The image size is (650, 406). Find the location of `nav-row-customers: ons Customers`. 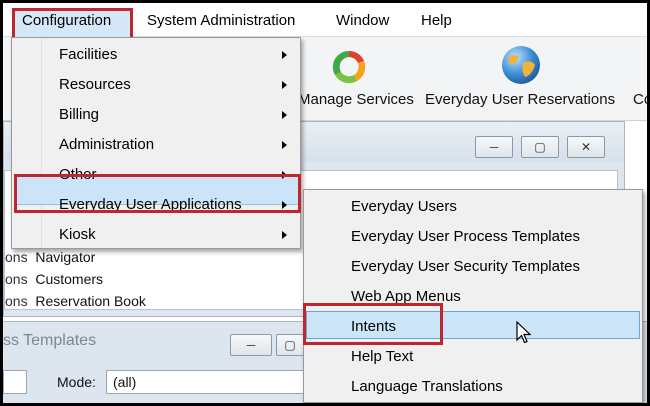

nav-row-customers: ons Customers is located at coordinates (54, 279).